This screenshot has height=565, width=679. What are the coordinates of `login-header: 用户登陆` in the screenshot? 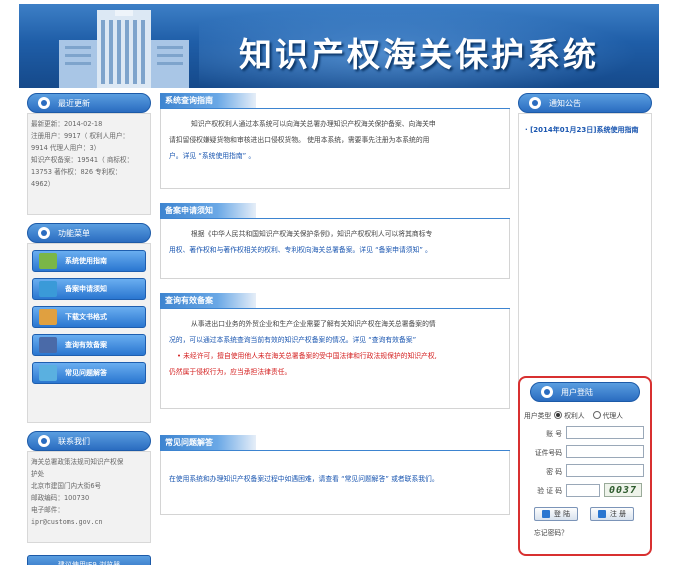 It's located at (585, 392).